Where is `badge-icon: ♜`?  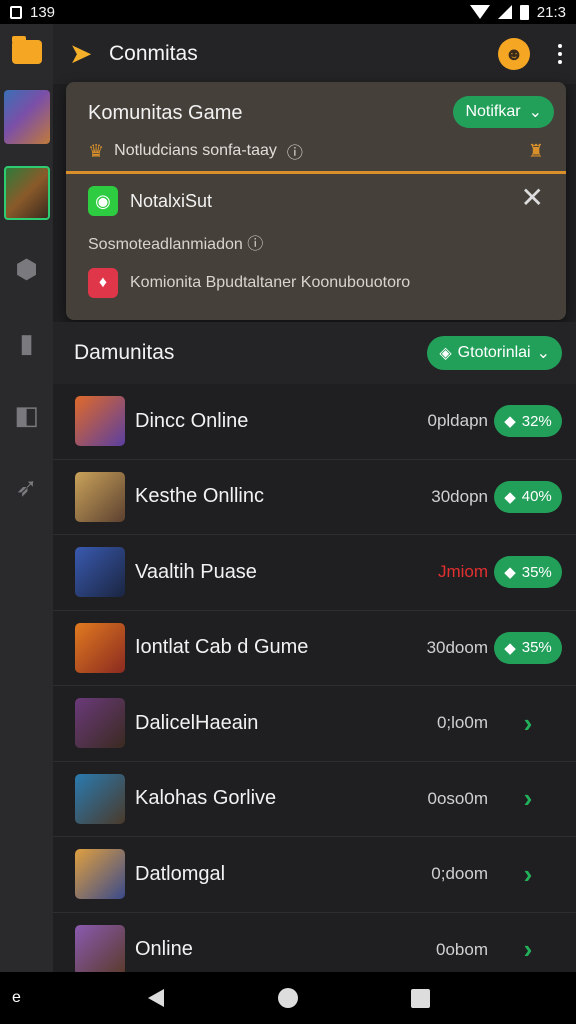 badge-icon: ♜ is located at coordinates (535, 150).